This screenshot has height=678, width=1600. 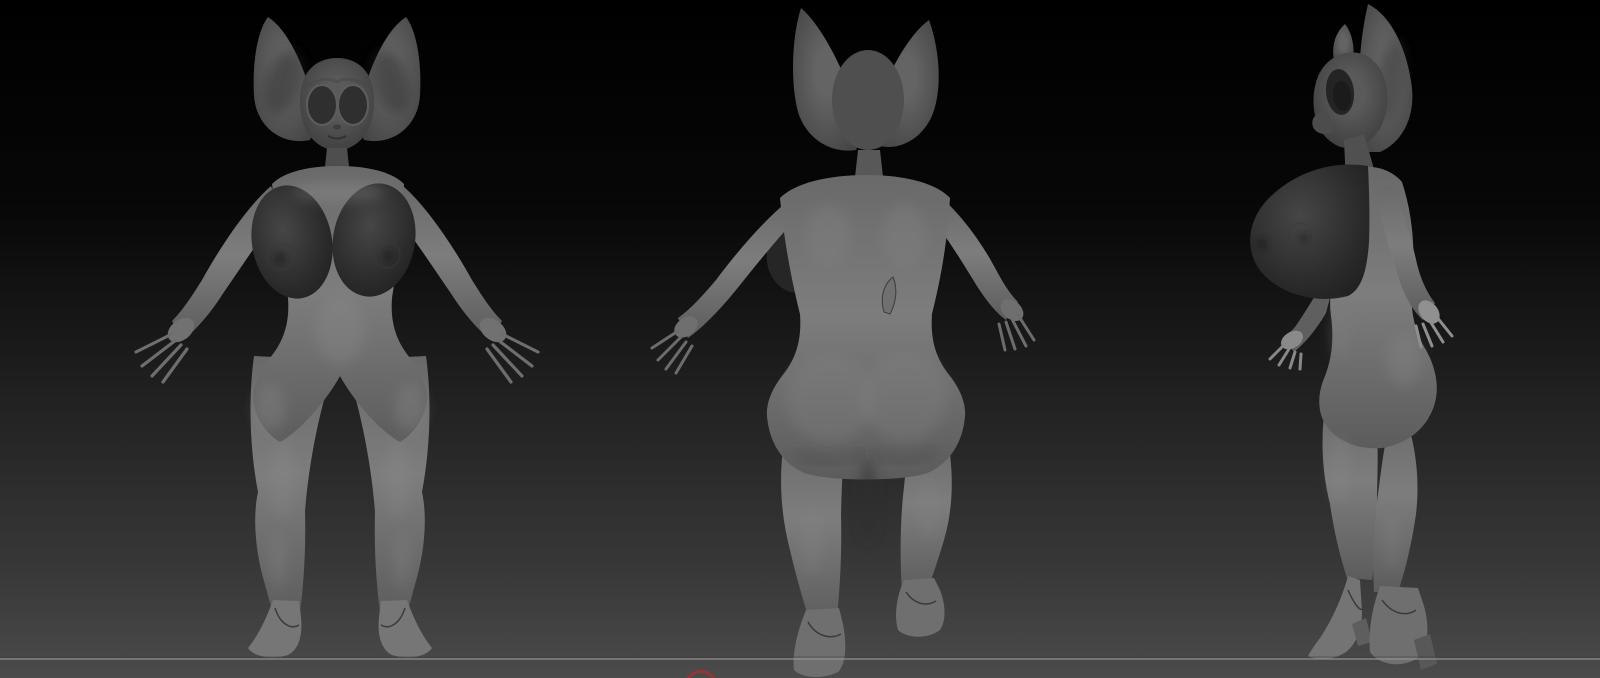 What do you see at coordinates (280, 258) in the screenshot?
I see `chest-detail-left-center` at bounding box center [280, 258].